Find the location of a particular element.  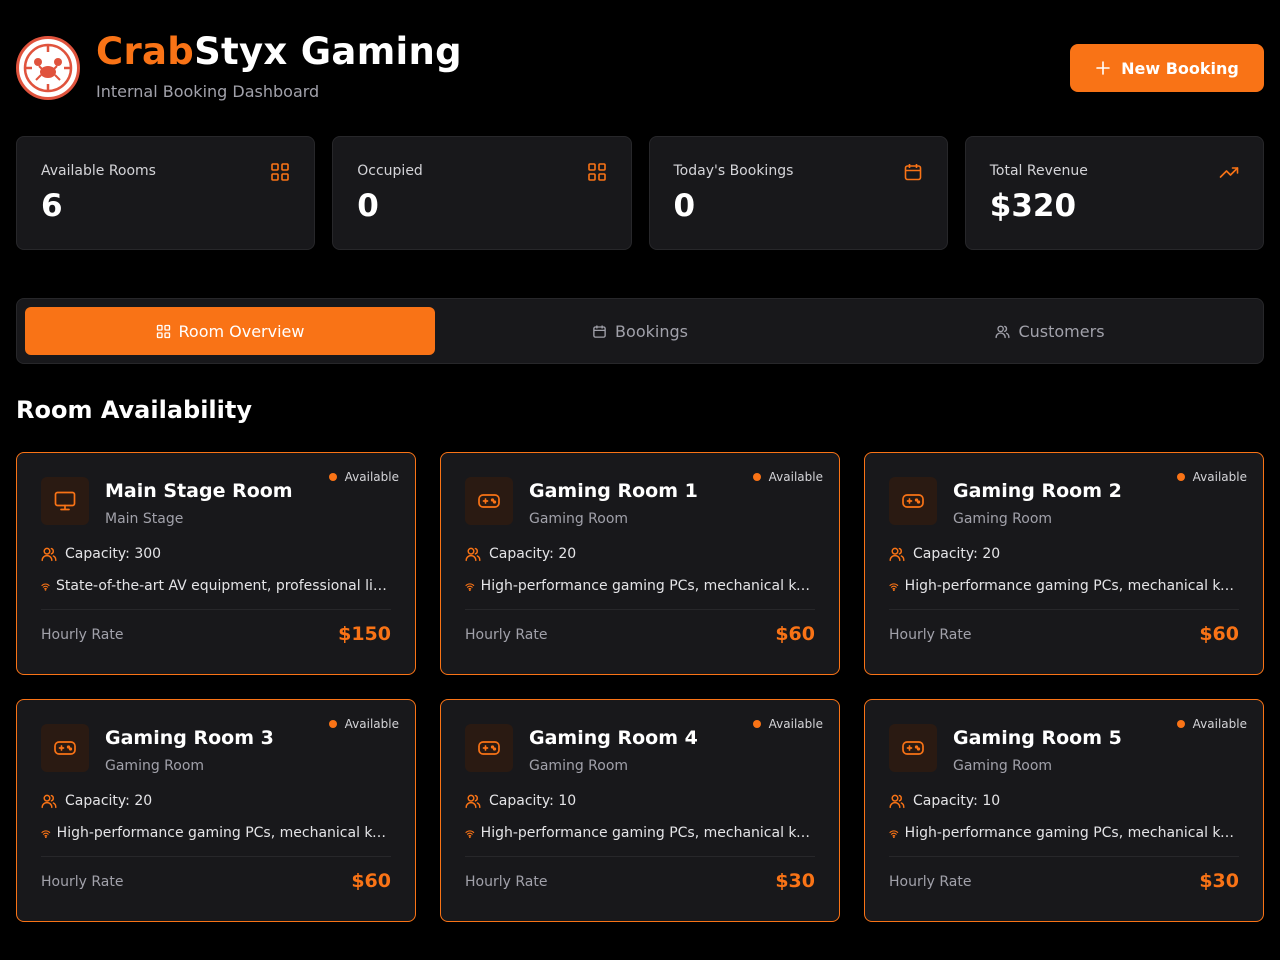

brand-title: CrabStyx Gaming is located at coordinates (279, 51).